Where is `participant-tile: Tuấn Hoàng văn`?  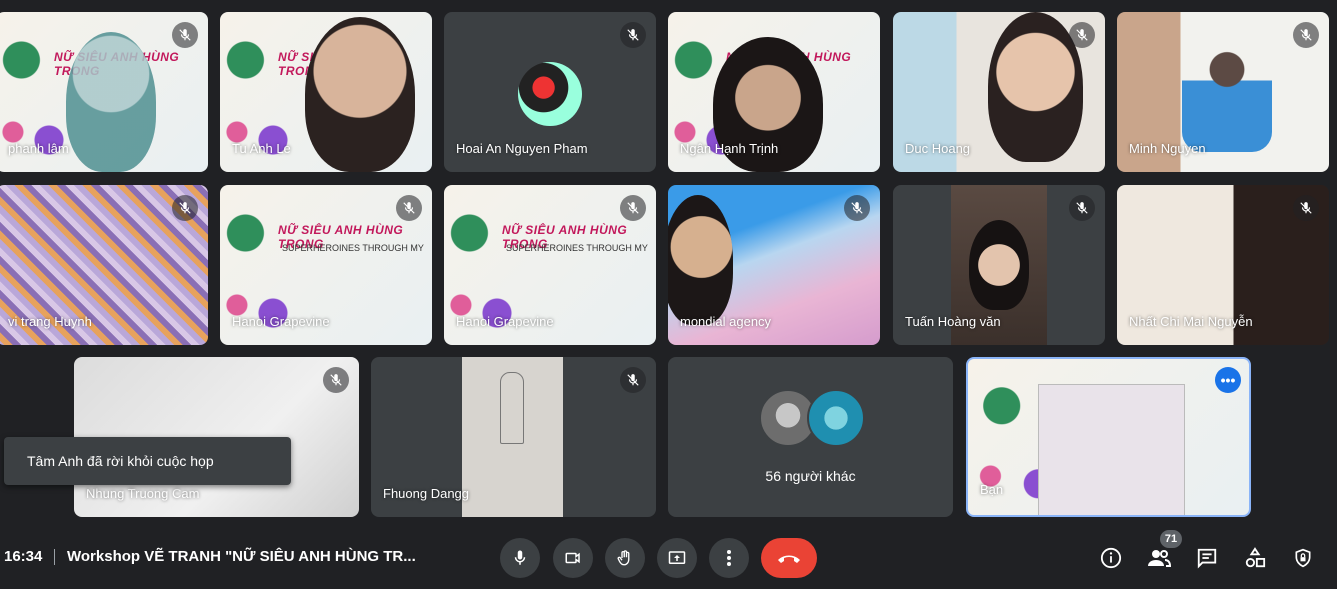
participant-tile: Tuấn Hoàng văn is located at coordinates (999, 265).